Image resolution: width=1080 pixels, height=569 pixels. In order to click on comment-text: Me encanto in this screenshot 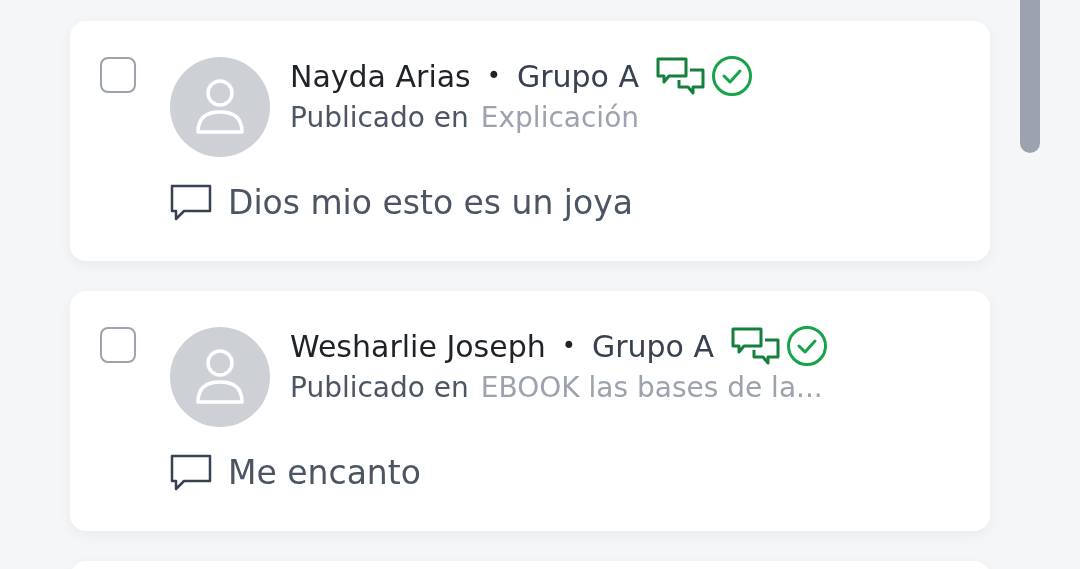, I will do `click(324, 472)`.